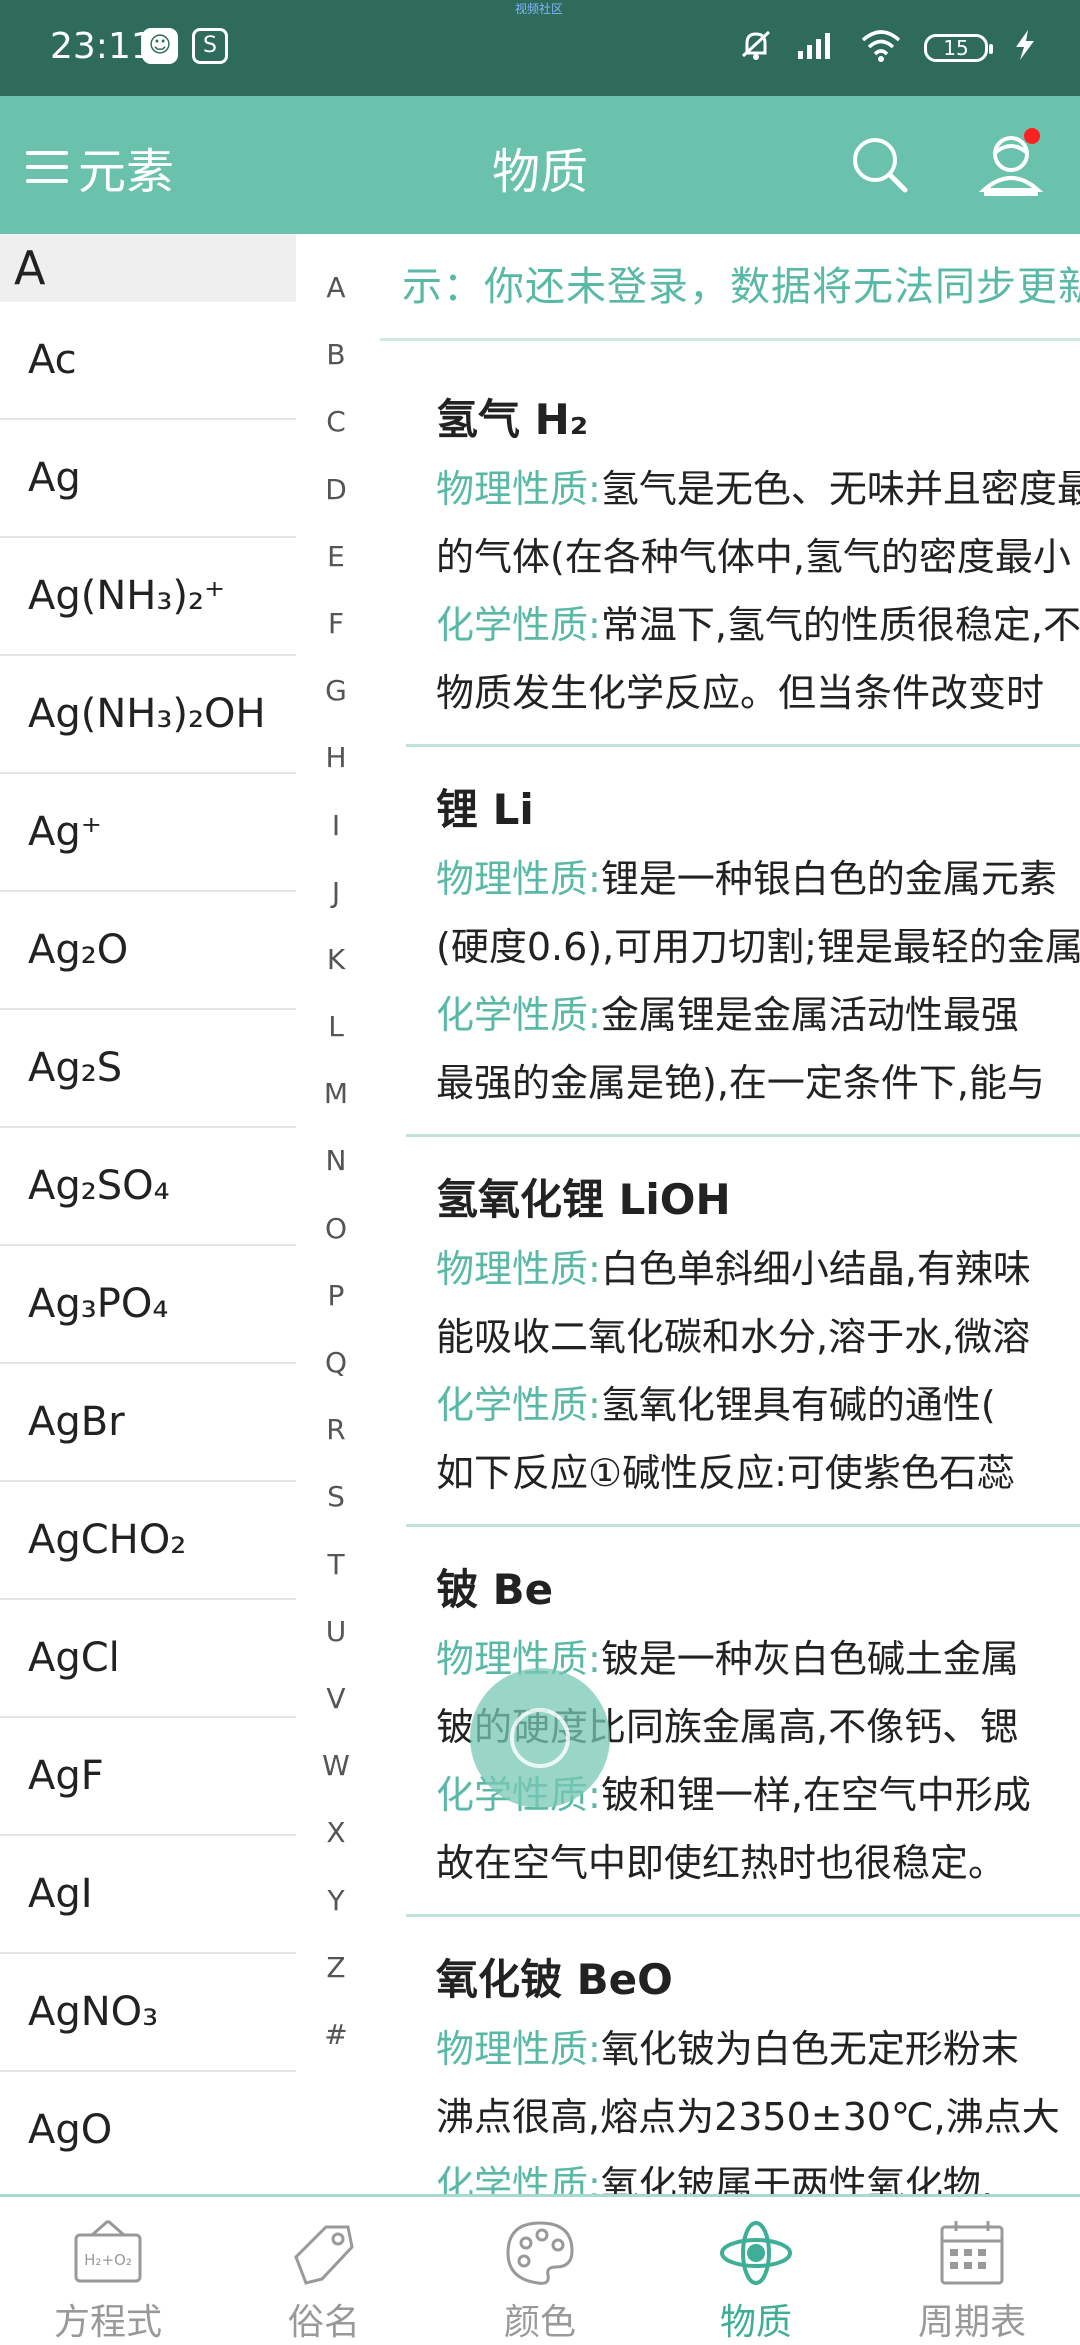  Describe the element at coordinates (725, 1473) in the screenshot. I see `chemical-line-2: 如下反应①碱性反应:可使紫色石蕊` at that location.